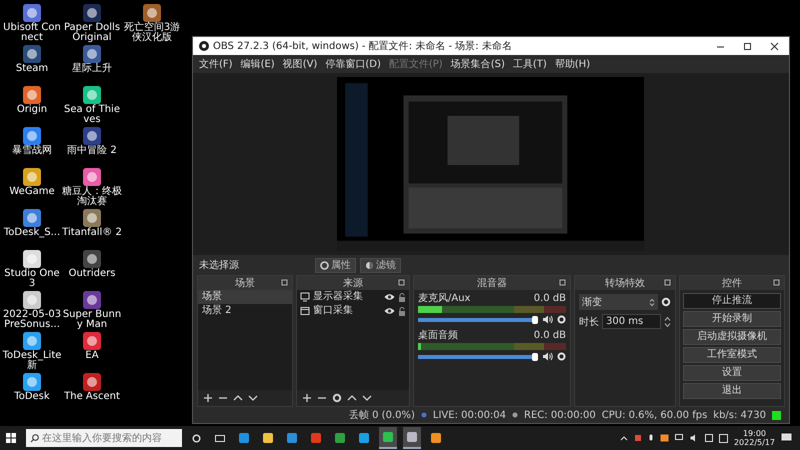 The image size is (800, 450). What do you see at coordinates (196, 438) in the screenshot?
I see `circle-icon` at bounding box center [196, 438].